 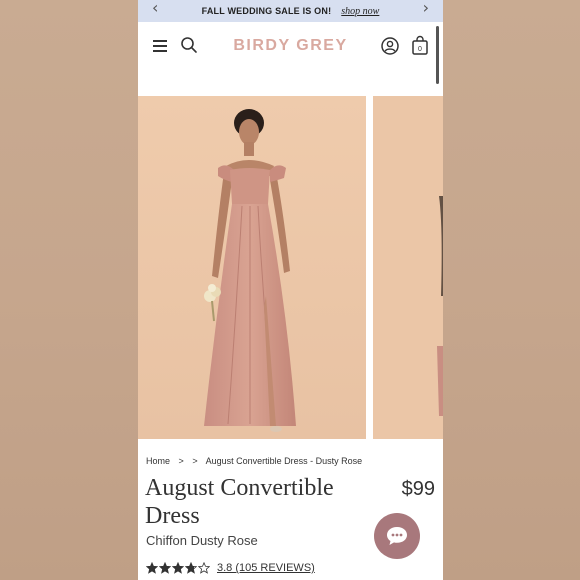 I want to click on rating-stars, so click(x=178, y=568).